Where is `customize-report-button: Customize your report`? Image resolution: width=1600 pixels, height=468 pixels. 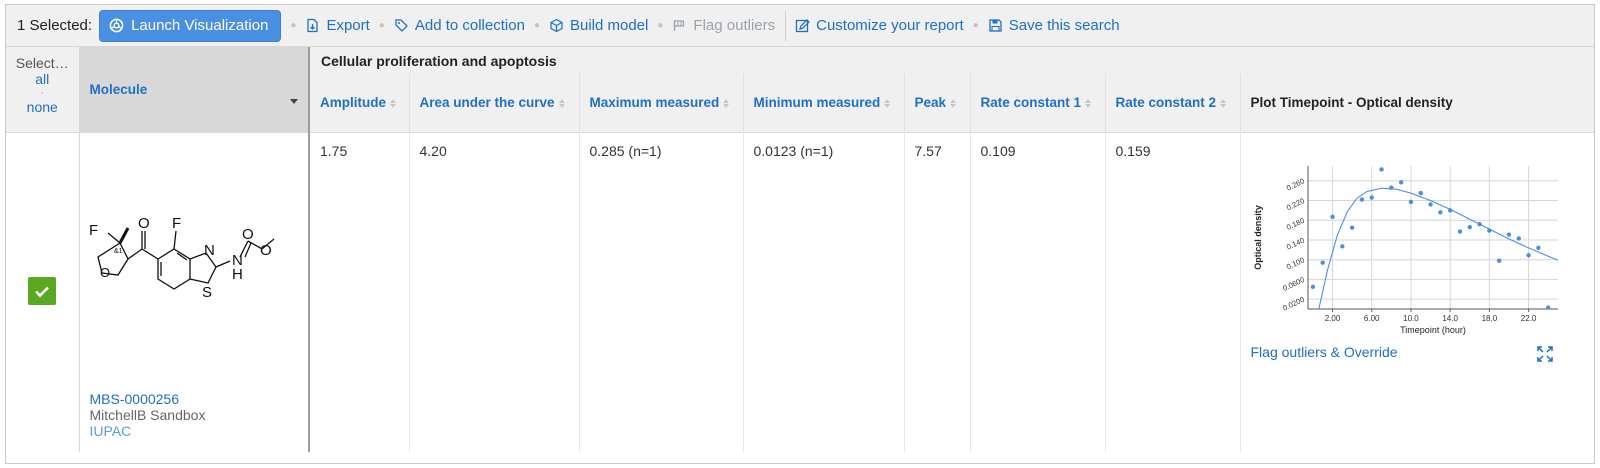
customize-report-button: Customize your report is located at coordinates (879, 25).